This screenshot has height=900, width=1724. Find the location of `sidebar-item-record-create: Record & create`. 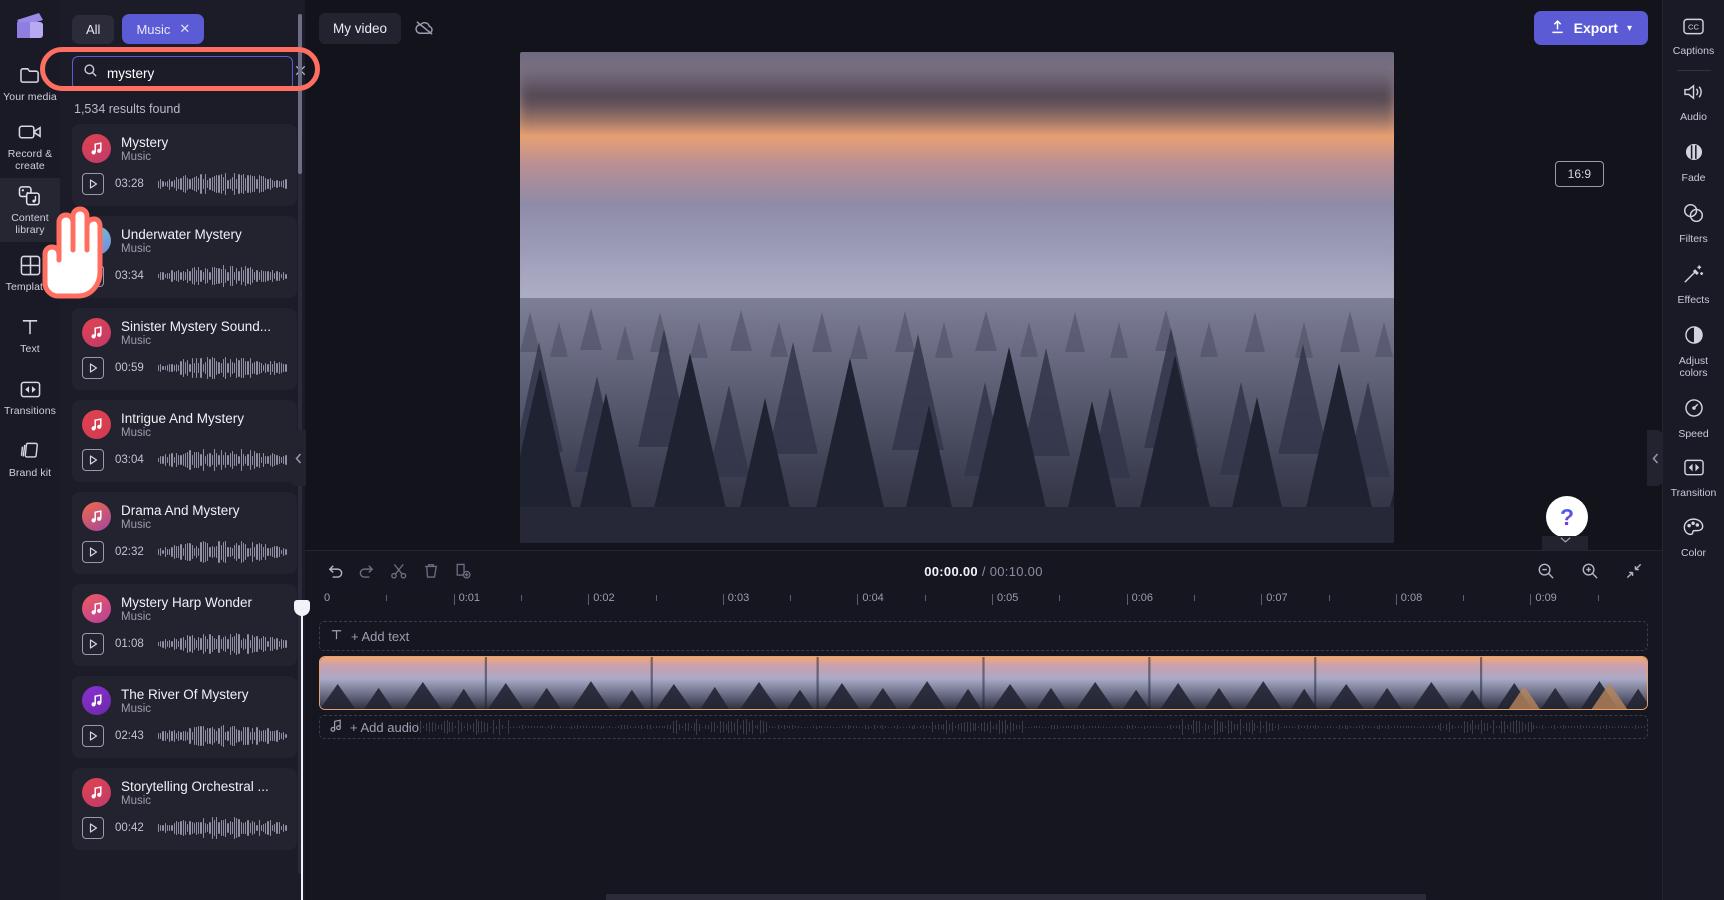

sidebar-item-record-create: Record & create is located at coordinates (30, 146).